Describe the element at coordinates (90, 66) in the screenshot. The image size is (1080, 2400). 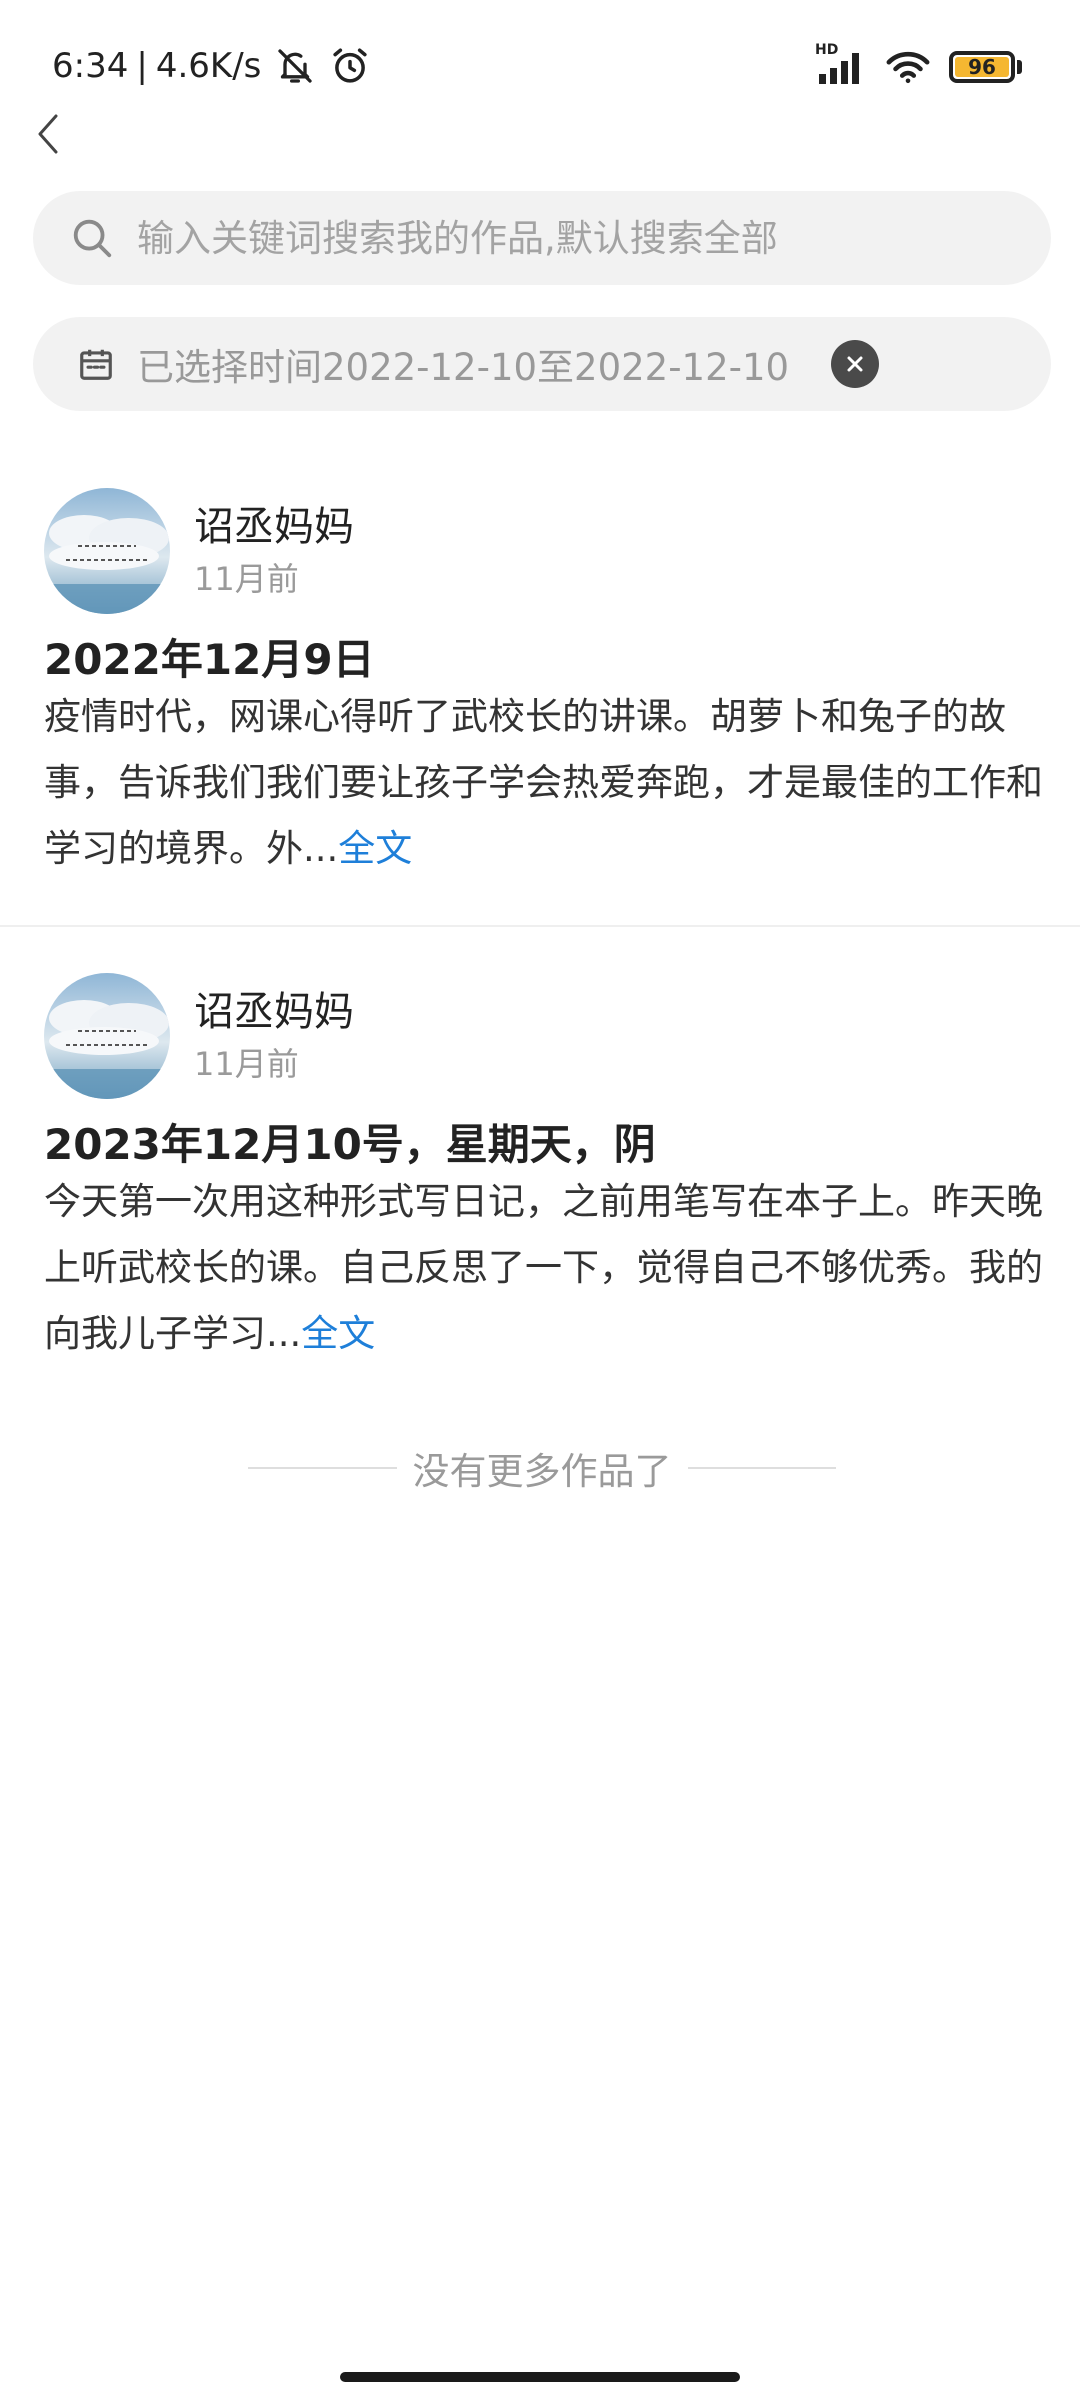
I see `status-time: 6:34` at that location.